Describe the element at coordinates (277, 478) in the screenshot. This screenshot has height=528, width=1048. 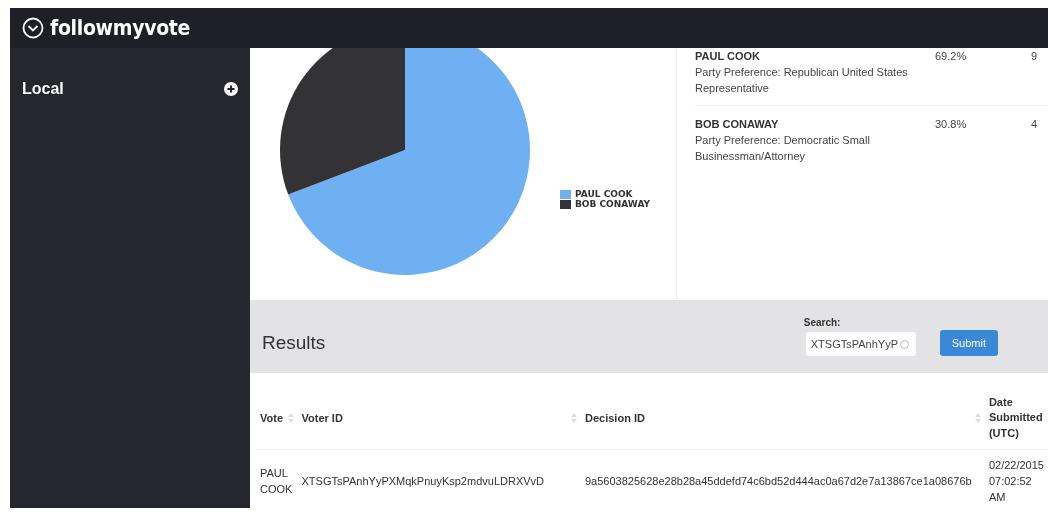
I see `table-cell: PAUL COOK` at that location.